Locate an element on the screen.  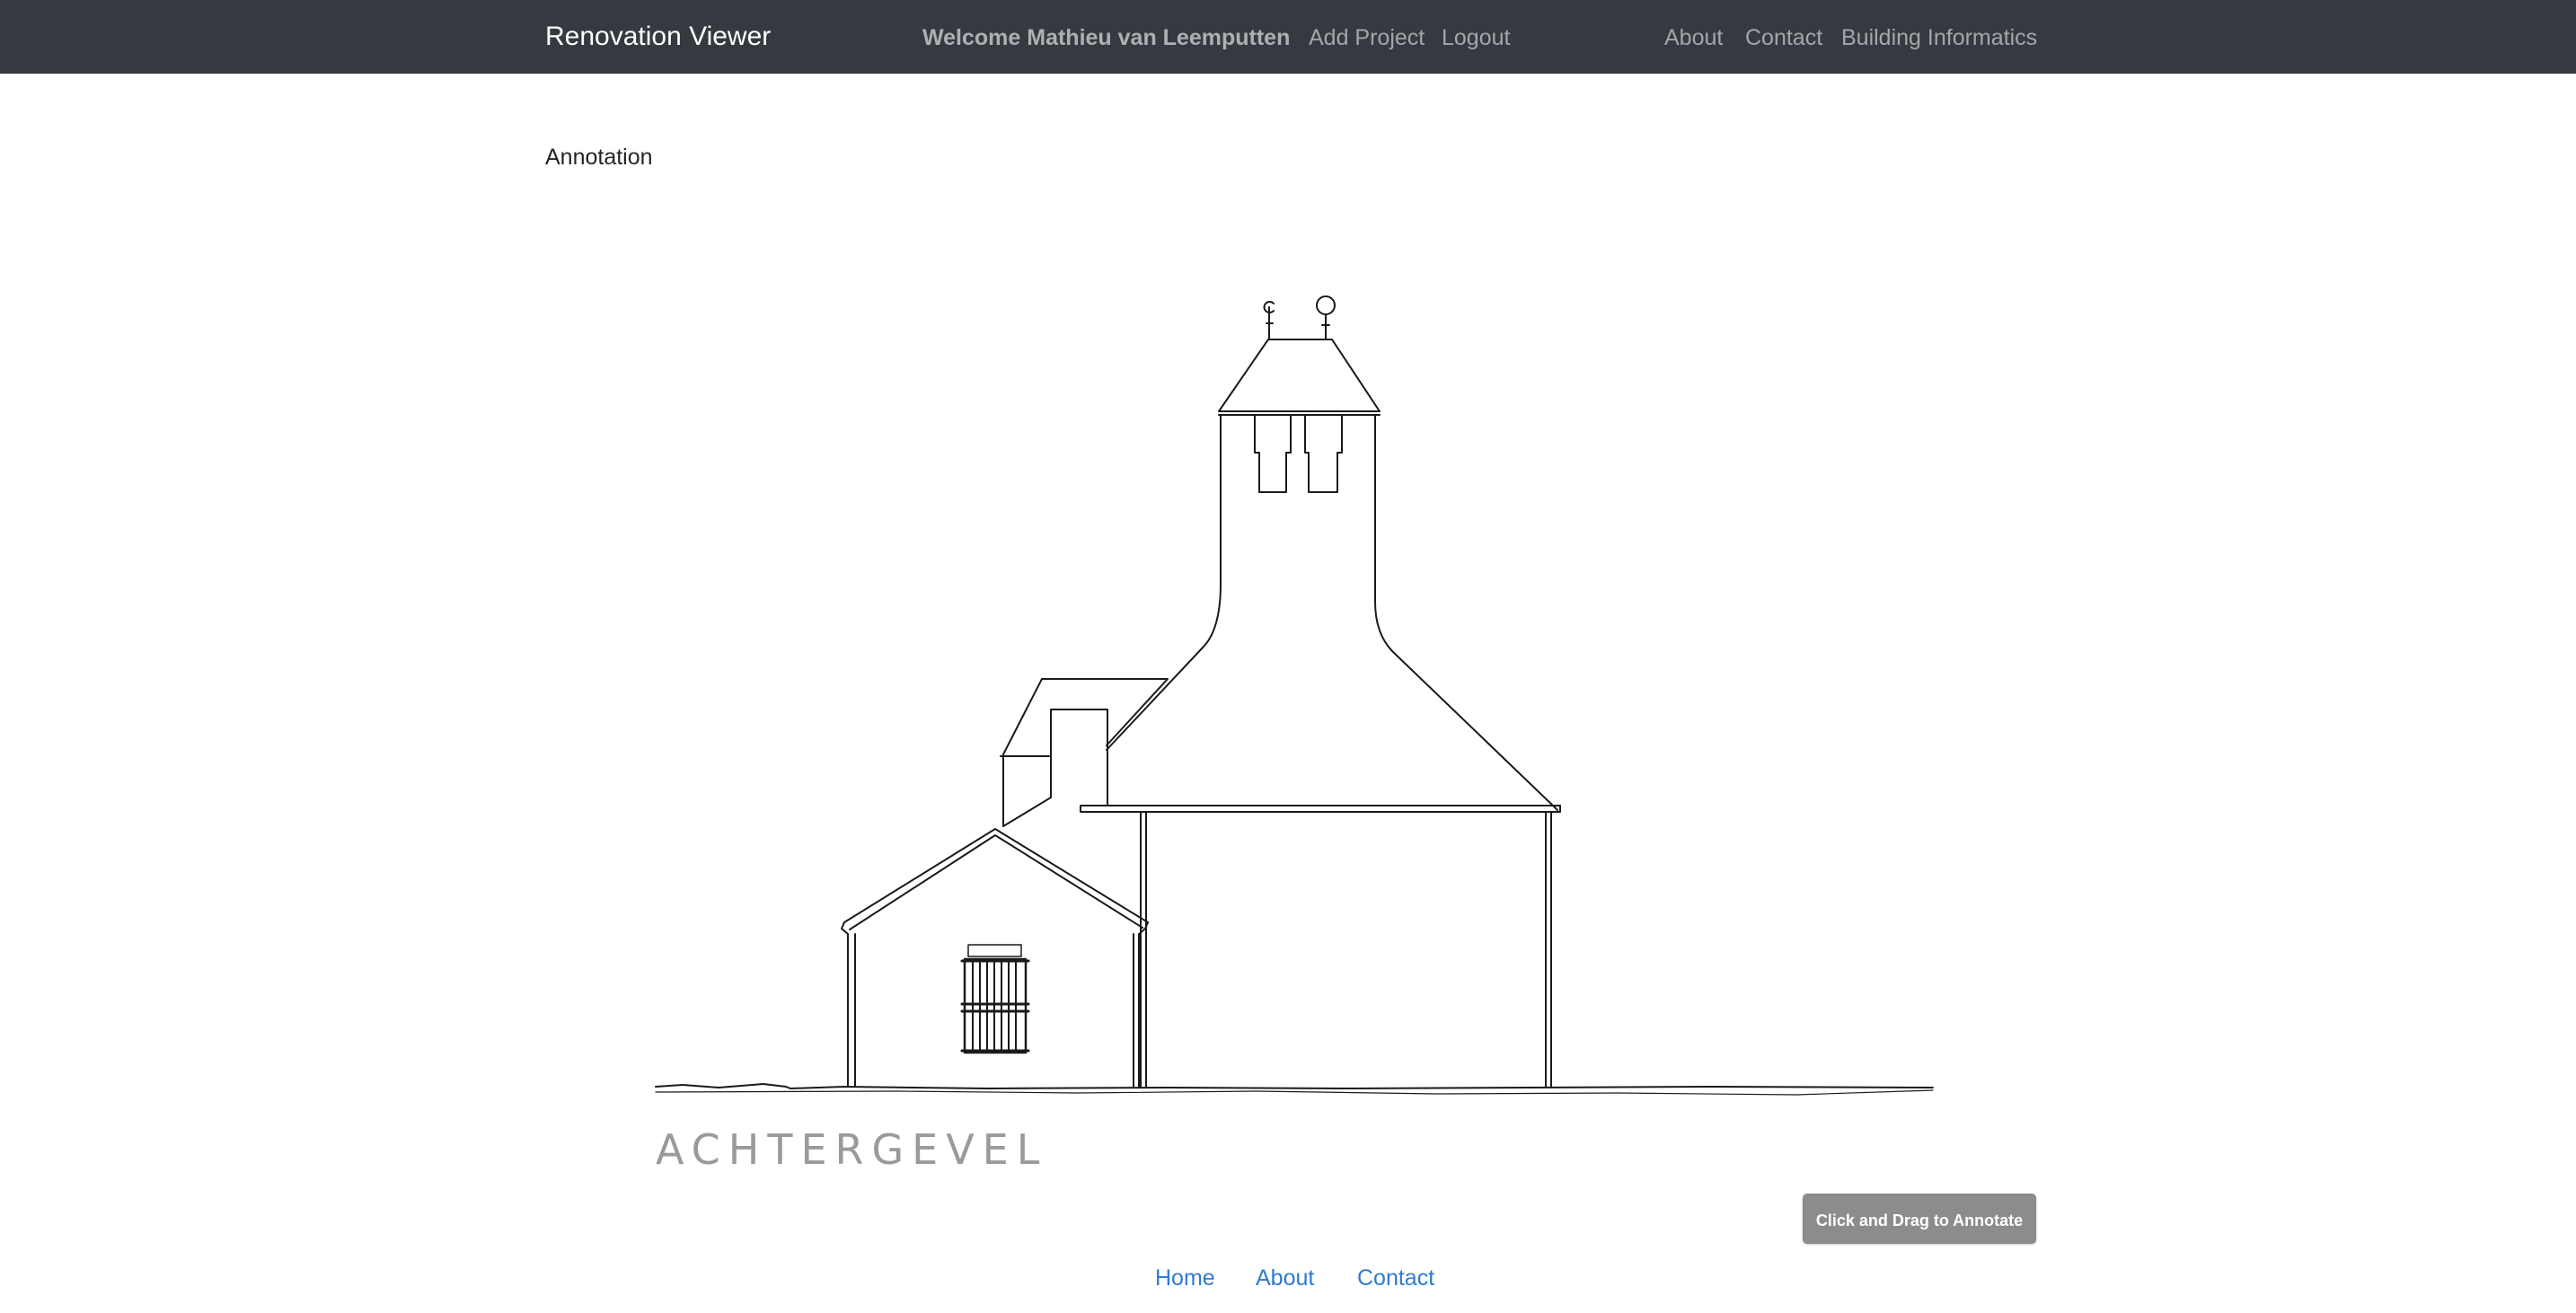
nav-contact-link: Contact is located at coordinates (1783, 38).